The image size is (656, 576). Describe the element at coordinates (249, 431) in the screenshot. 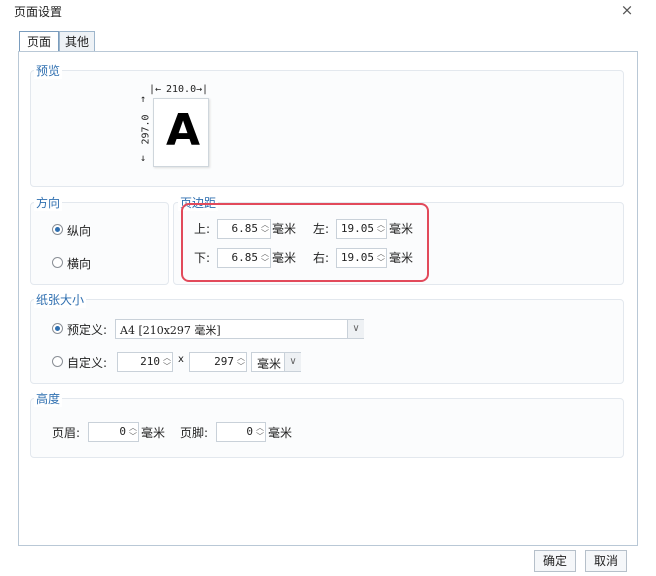

I see `footer-value: 0` at that location.